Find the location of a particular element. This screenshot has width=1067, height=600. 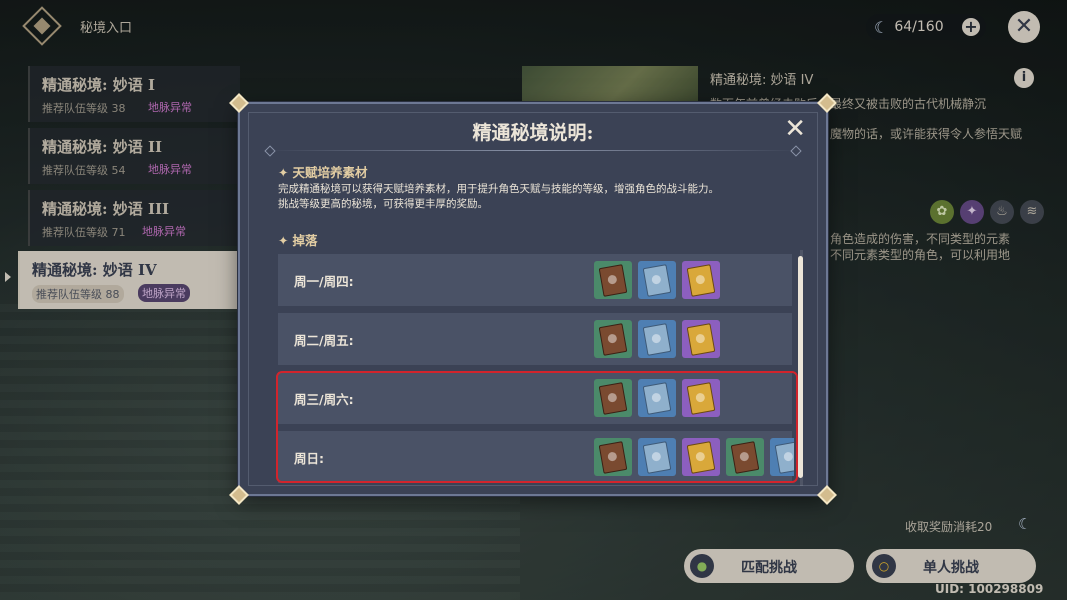

dialog-title: 精通秘境说明: is located at coordinates (533, 133).